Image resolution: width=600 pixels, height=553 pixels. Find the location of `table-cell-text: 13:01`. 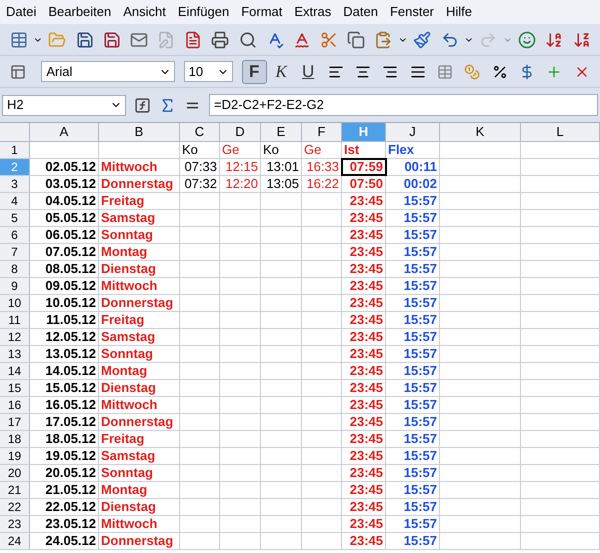

table-cell-text: 13:01 is located at coordinates (282, 167).